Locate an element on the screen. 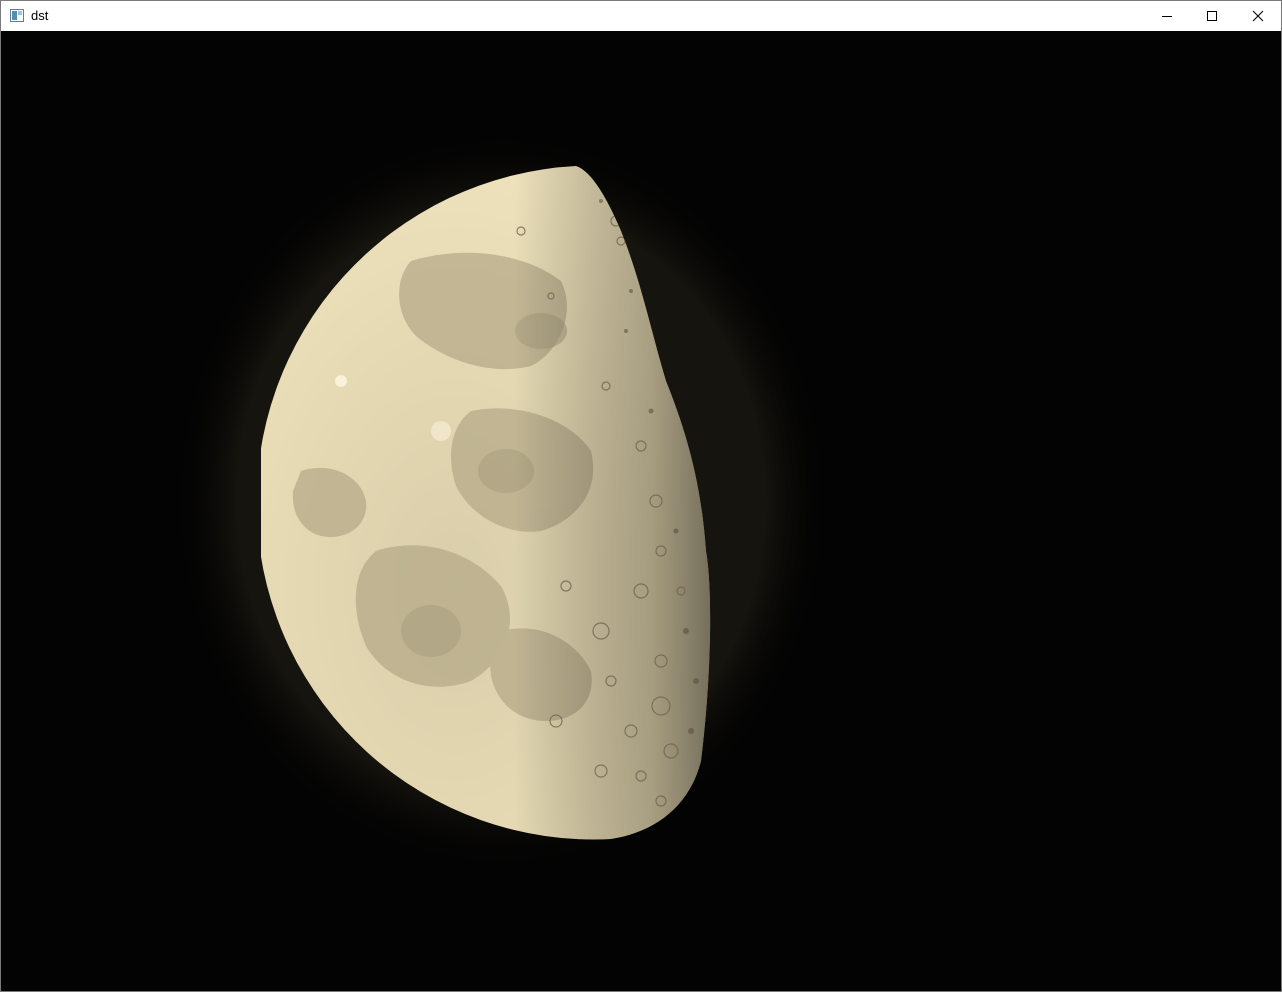 The width and height of the screenshot is (1282, 992). close-icon is located at coordinates (1258, 16).